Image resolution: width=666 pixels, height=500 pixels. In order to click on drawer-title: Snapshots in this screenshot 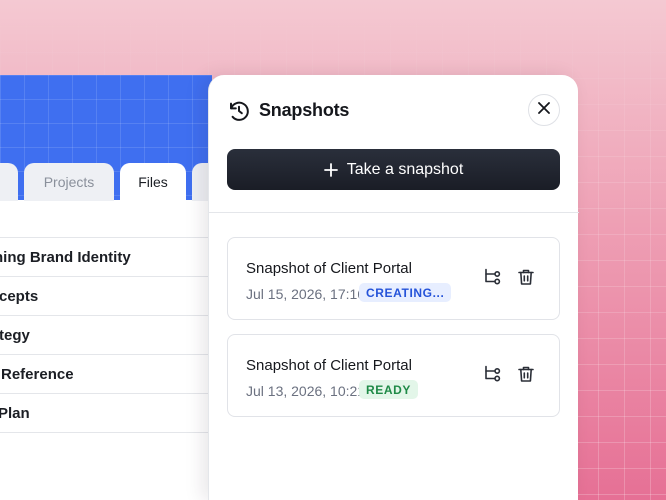, I will do `click(304, 110)`.